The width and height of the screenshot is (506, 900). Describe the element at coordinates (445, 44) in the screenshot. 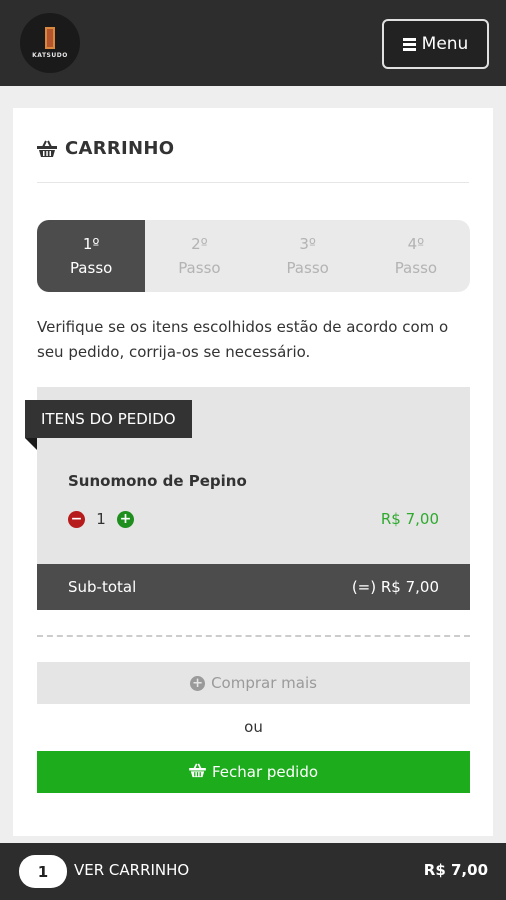

I see `menu-button-label: Menu` at that location.